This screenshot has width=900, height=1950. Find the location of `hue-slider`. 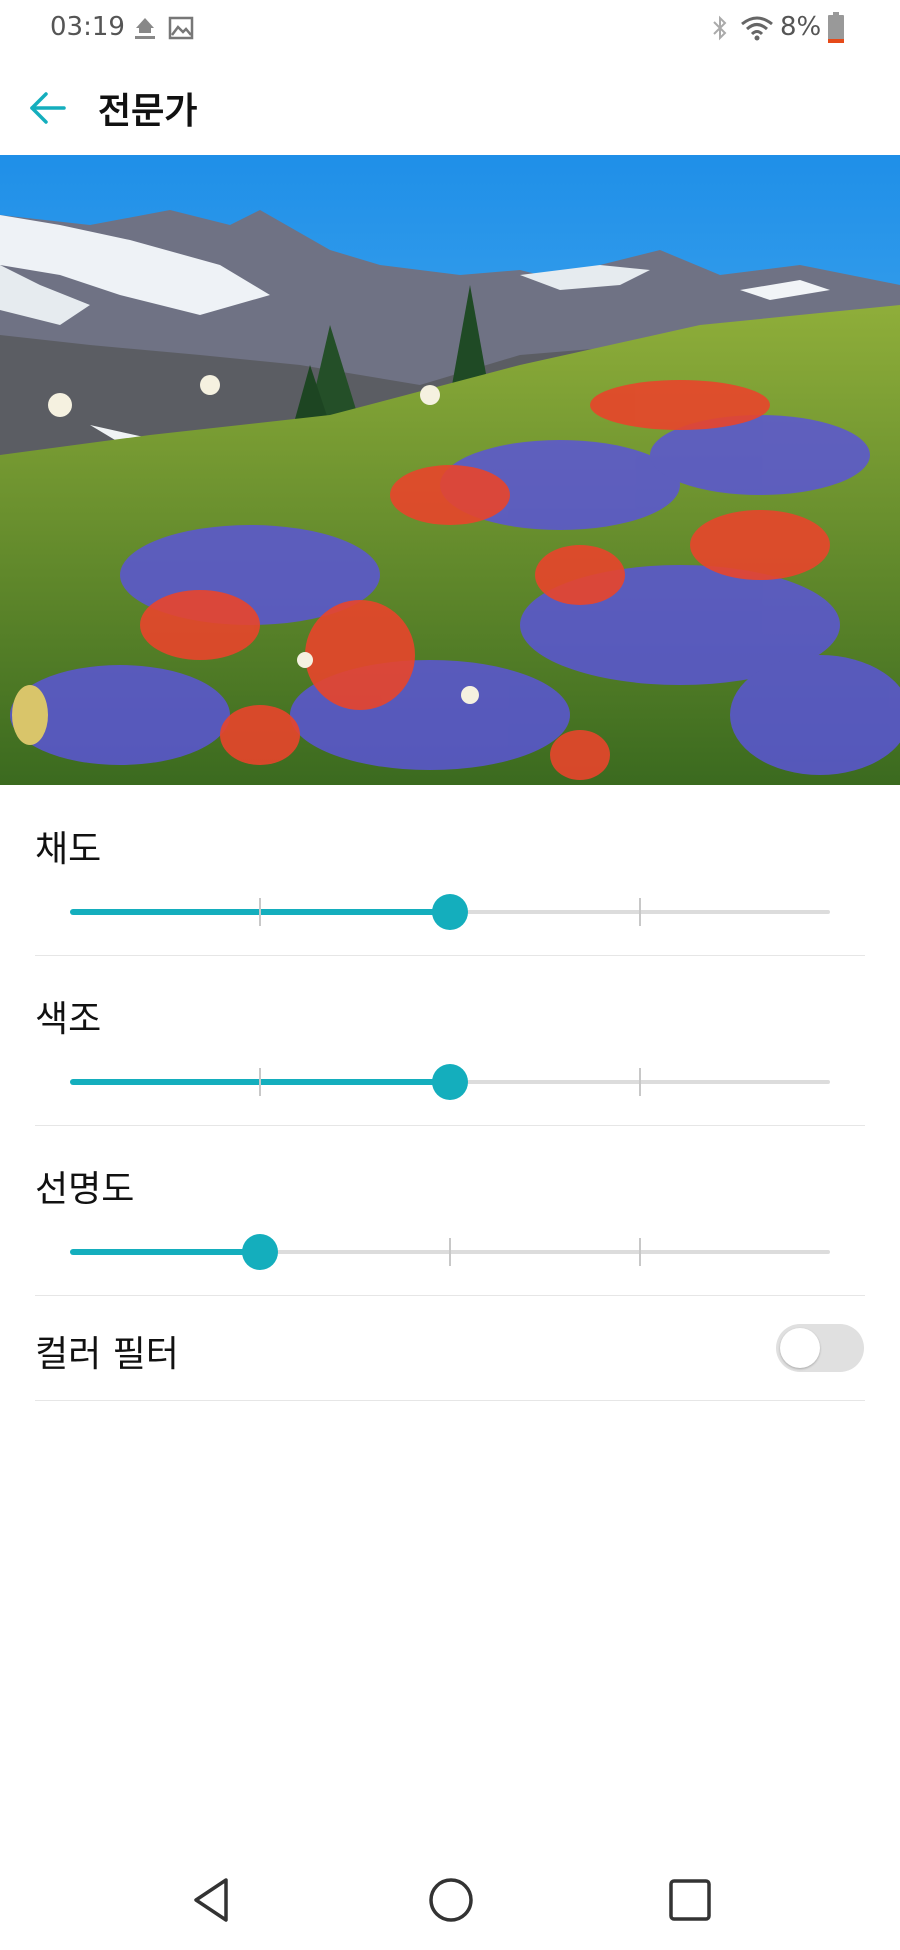

hue-slider is located at coordinates (450, 1082).